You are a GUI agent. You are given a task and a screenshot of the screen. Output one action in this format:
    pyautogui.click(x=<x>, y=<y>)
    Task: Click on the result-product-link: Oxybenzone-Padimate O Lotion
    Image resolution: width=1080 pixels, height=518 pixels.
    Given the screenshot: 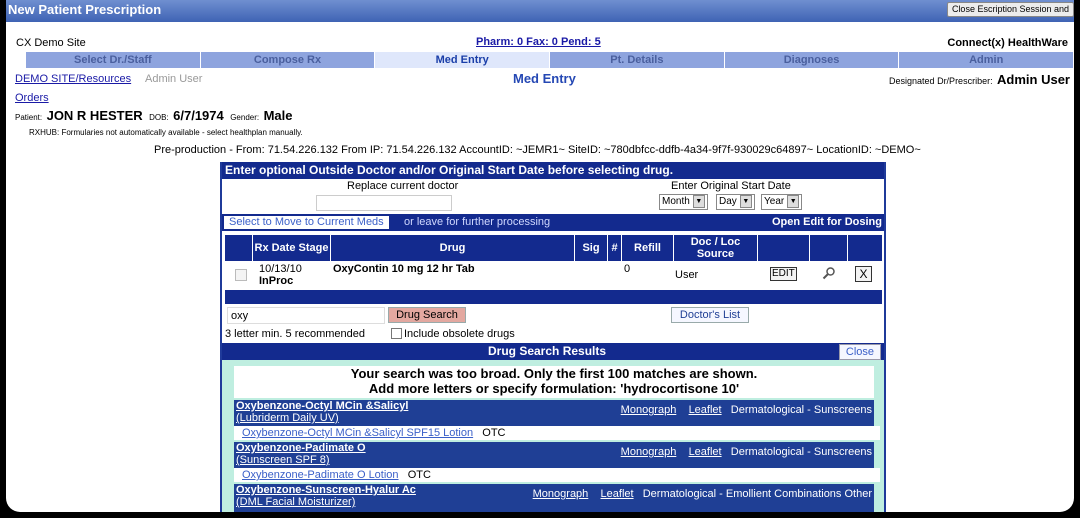 What is the action you would take?
    pyautogui.click(x=320, y=475)
    